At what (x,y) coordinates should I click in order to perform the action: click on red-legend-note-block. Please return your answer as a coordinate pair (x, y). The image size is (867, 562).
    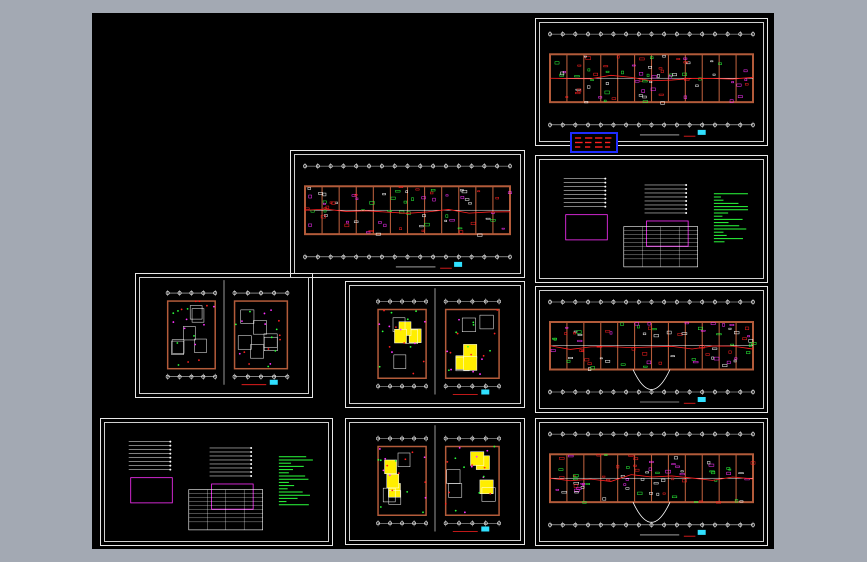
    Looking at the image, I should click on (594, 142).